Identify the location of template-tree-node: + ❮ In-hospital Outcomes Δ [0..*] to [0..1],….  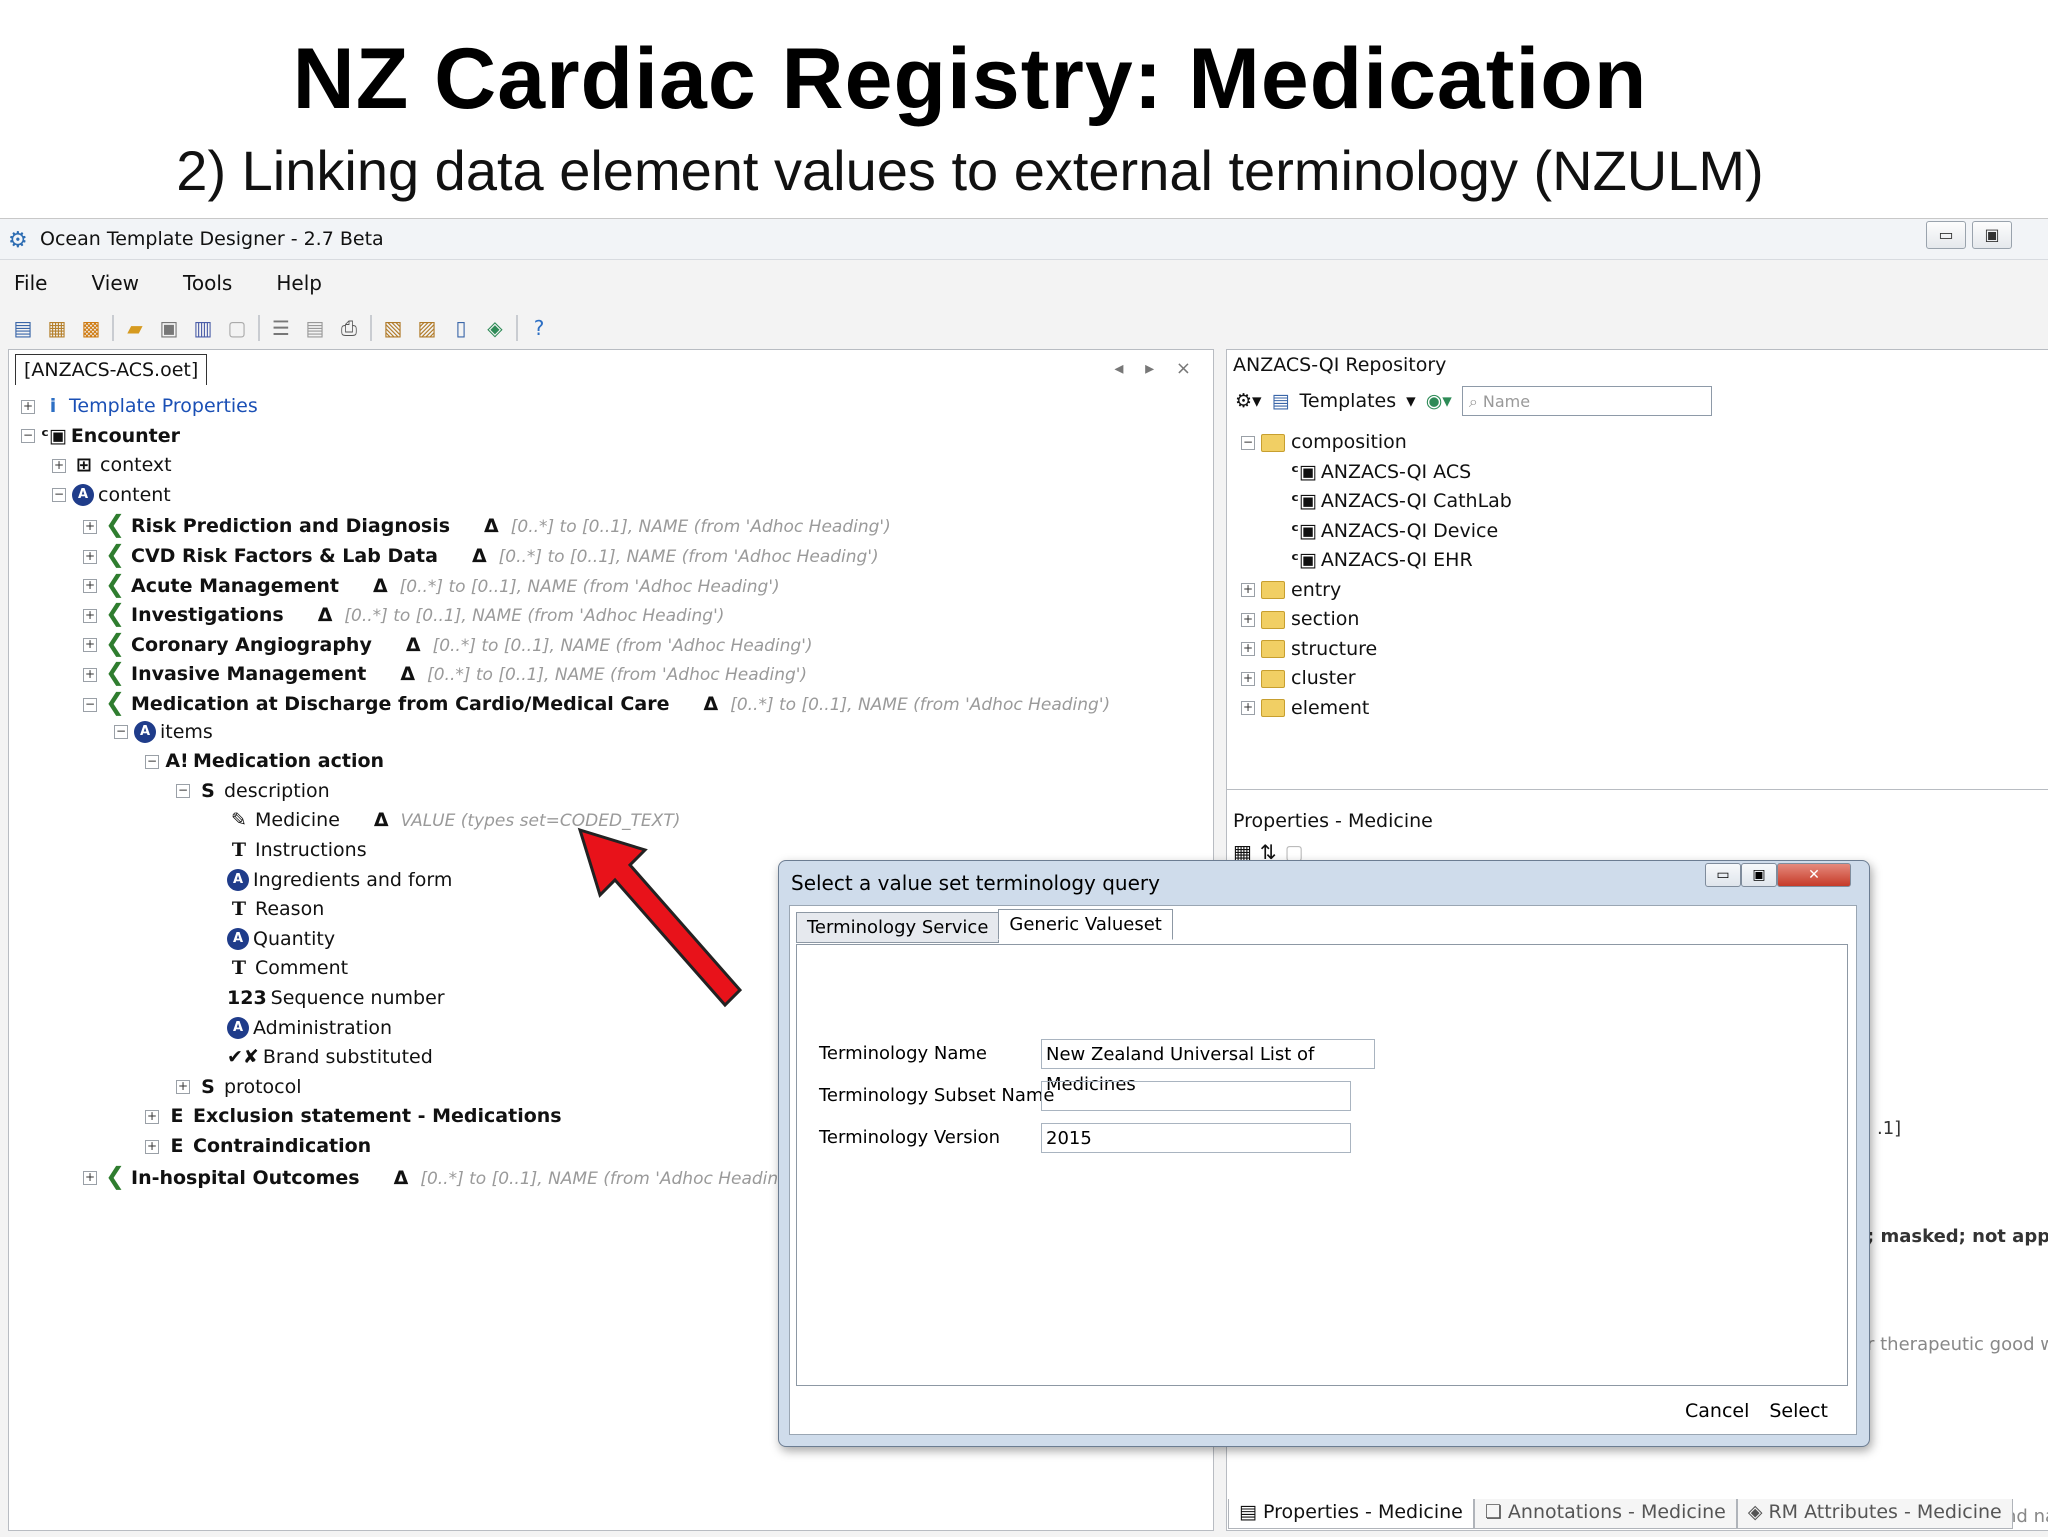
(441, 1176).